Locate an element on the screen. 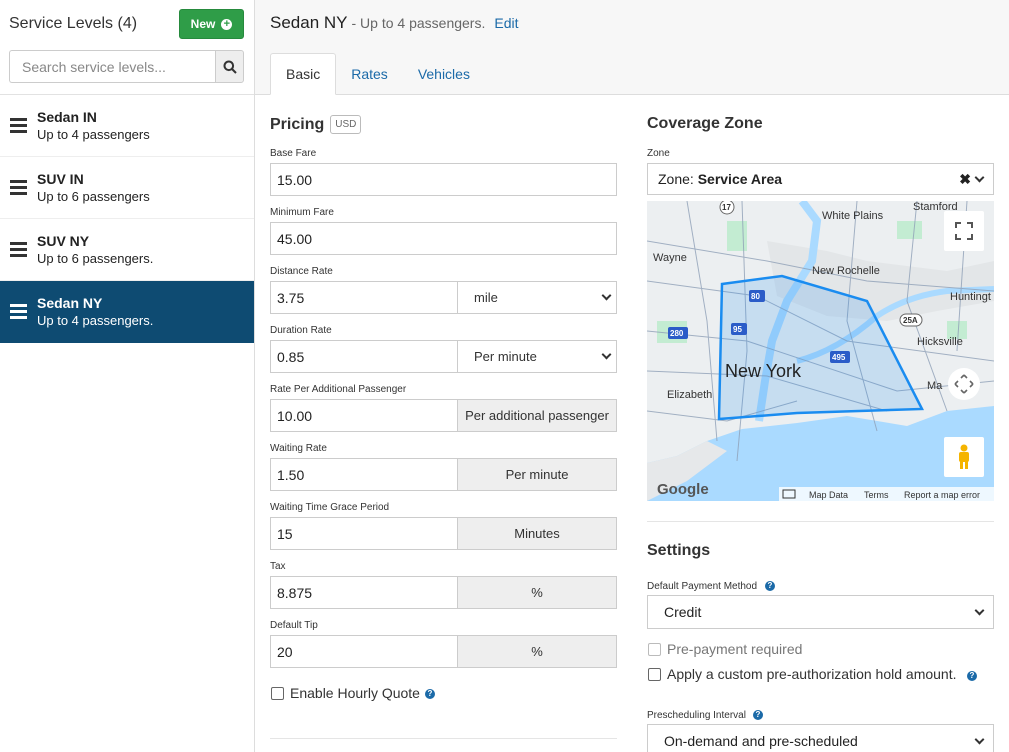 This screenshot has height=752, width=1009. search-icon is located at coordinates (230, 67).